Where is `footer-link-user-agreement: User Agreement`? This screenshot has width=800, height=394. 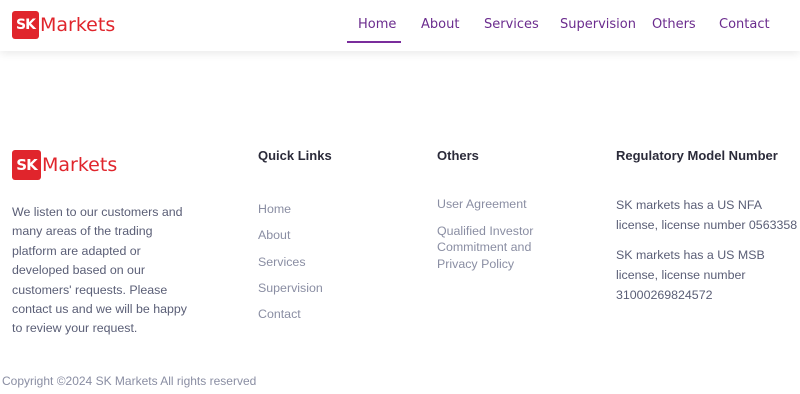
footer-link-user-agreement: User Agreement is located at coordinates (497, 204).